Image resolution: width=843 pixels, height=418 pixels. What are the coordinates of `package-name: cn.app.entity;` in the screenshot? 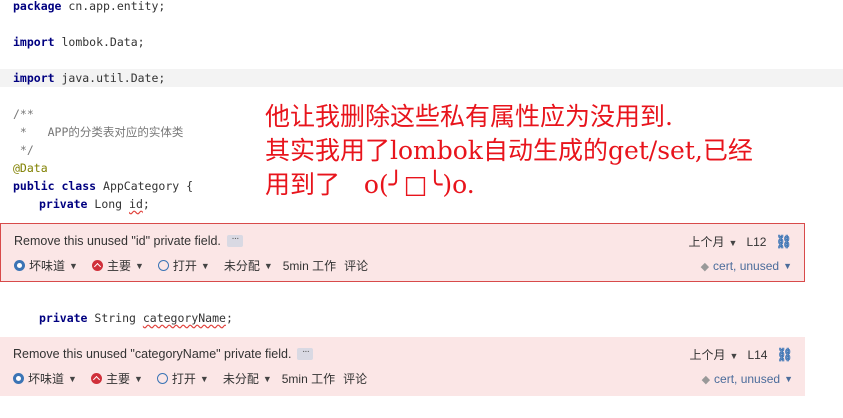 It's located at (113, 6).